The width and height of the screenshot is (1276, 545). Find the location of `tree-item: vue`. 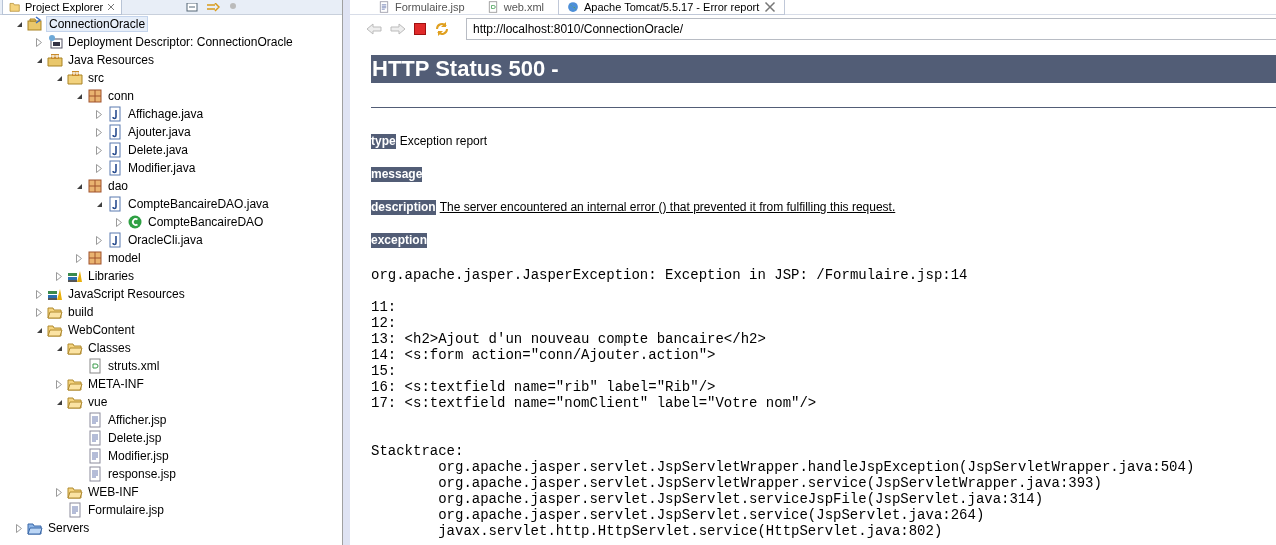

tree-item: vue is located at coordinates (98, 402).